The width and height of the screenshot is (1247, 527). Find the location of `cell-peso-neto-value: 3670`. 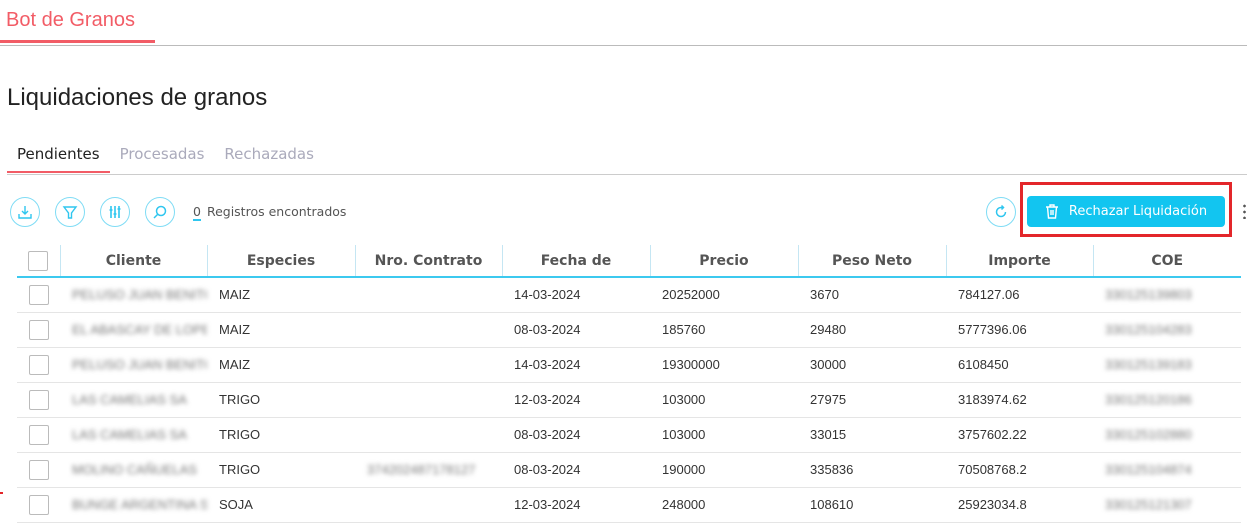

cell-peso-neto-value: 3670 is located at coordinates (824, 295).